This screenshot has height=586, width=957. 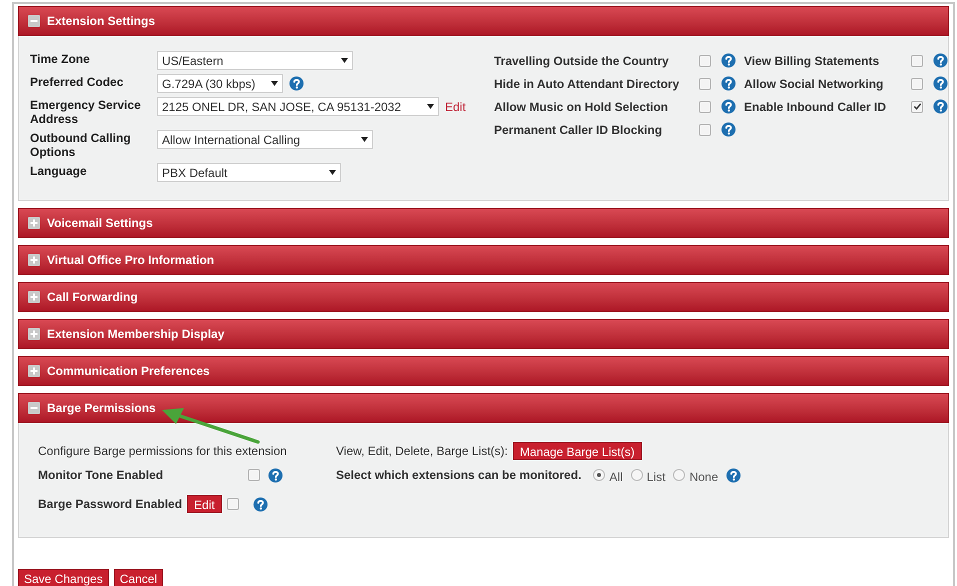 I want to click on list-label: View, Edit, Delete, Barge List(s):, so click(x=422, y=451).